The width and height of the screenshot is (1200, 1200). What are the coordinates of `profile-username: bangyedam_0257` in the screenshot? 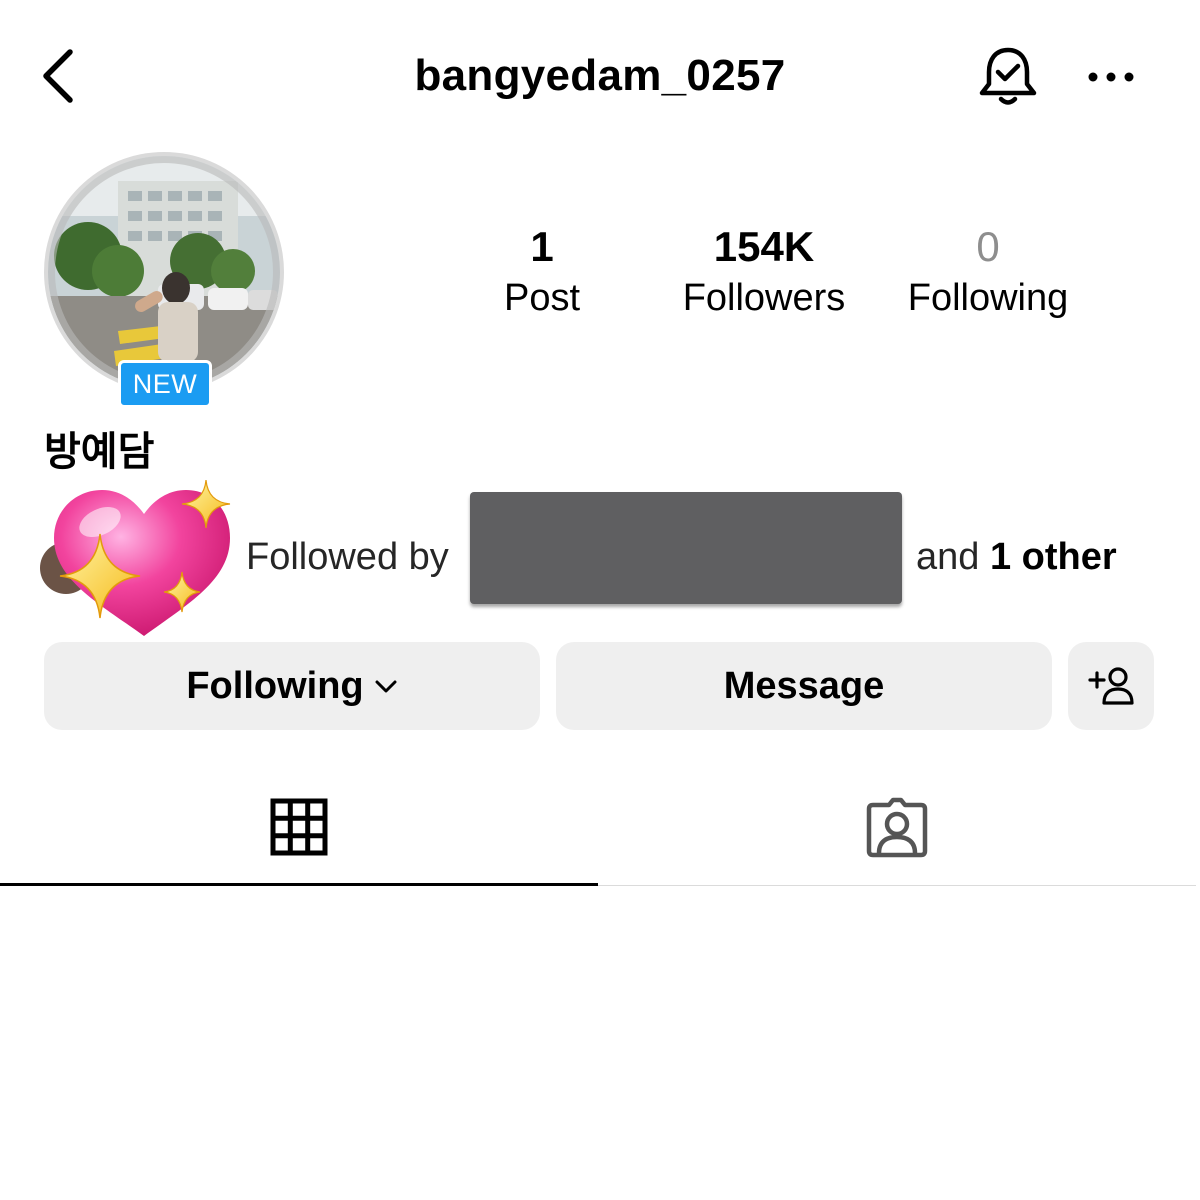 It's located at (600, 75).